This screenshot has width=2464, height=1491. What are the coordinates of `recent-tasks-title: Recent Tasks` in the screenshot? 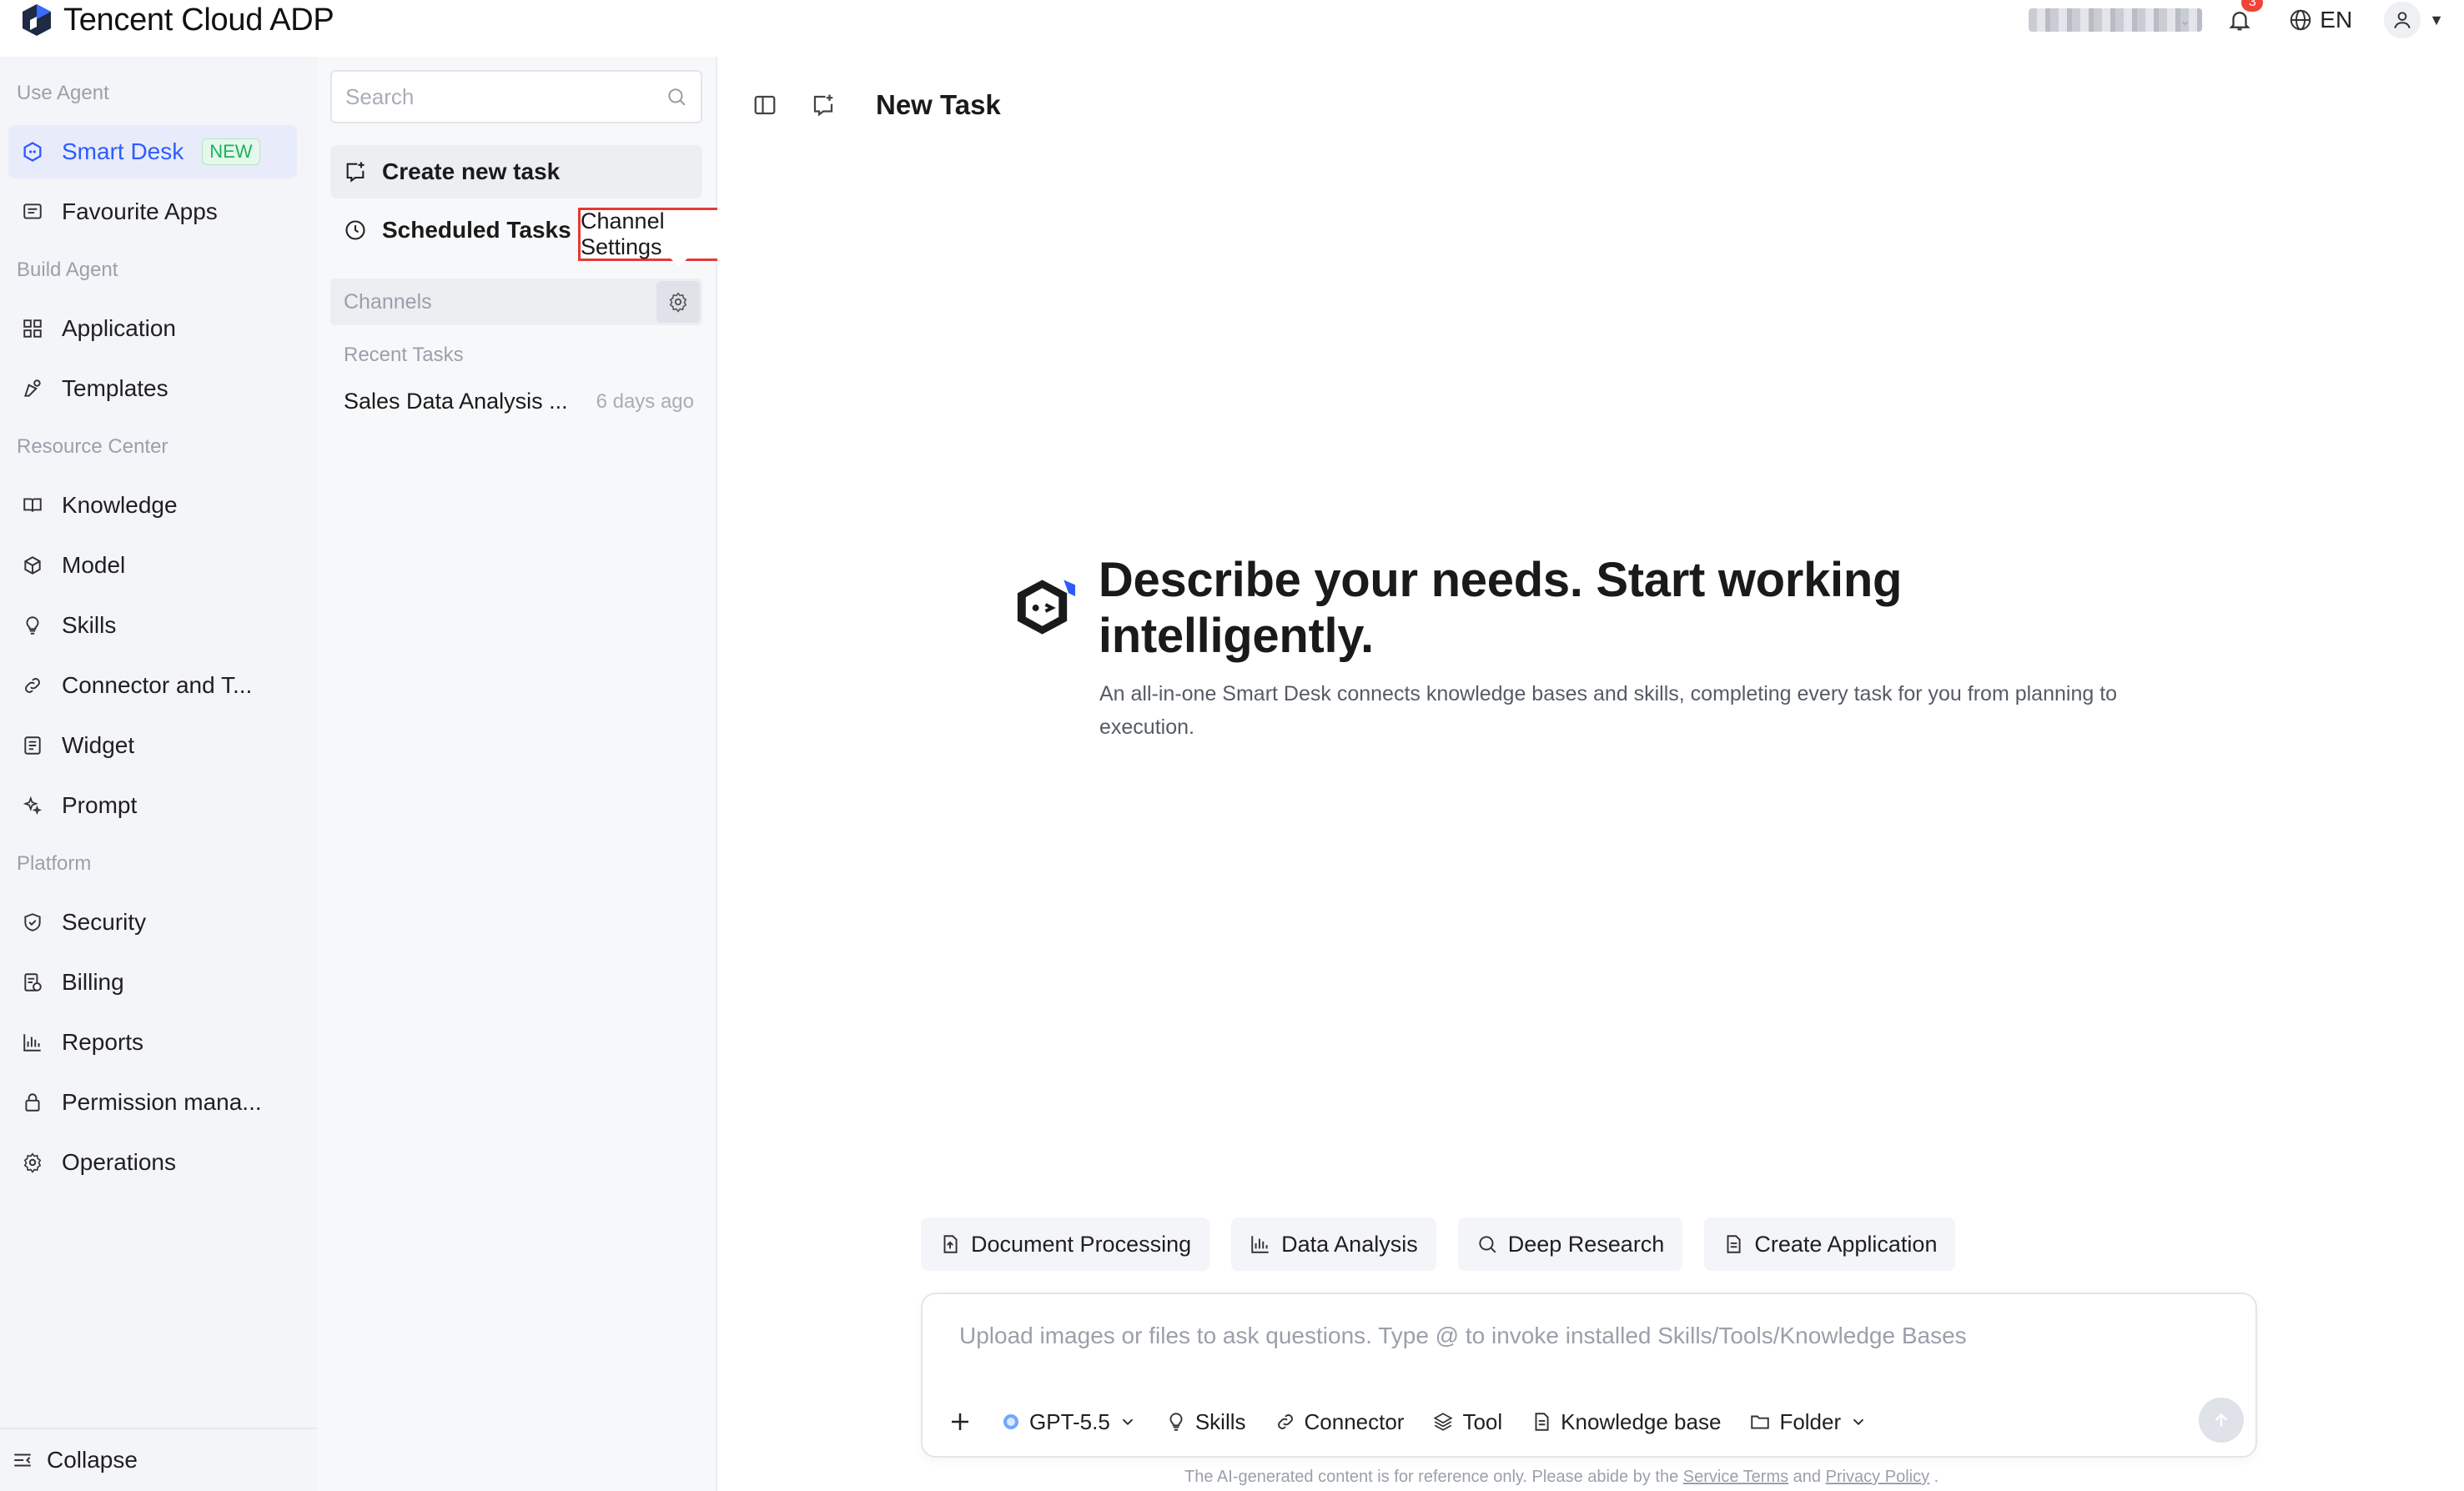 It's located at (404, 355).